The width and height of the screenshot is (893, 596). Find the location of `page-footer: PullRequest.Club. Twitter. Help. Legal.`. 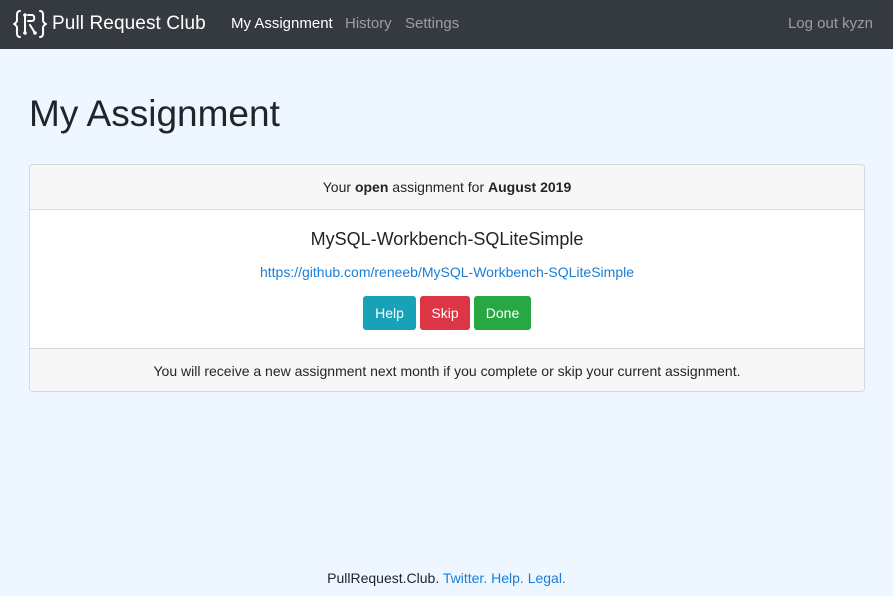

page-footer: PullRequest.Club. Twitter. Help. Legal. is located at coordinates (446, 578).